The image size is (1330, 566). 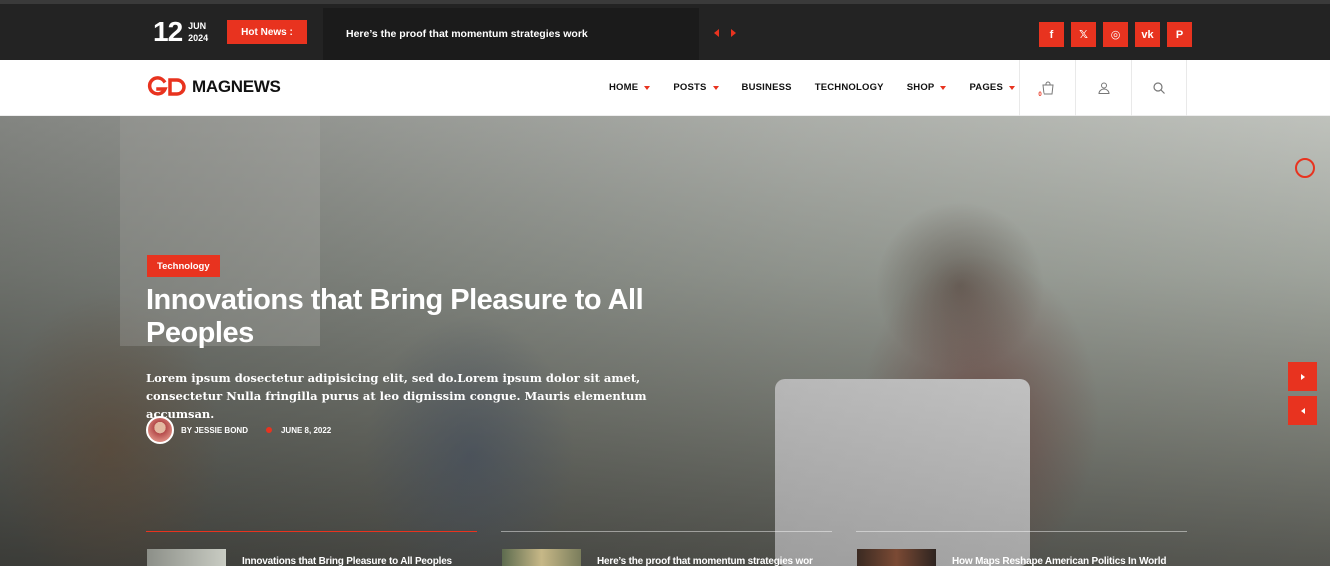 I want to click on hero-meta: BY JESSIE BOND JUNE 8, 2022, so click(x=238, y=430).